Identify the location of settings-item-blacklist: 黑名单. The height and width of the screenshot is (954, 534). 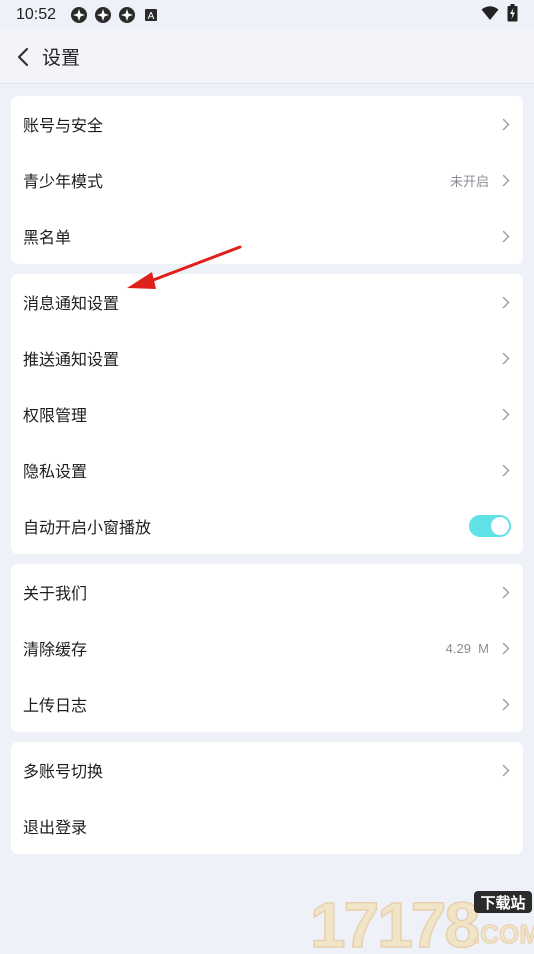
(267, 236).